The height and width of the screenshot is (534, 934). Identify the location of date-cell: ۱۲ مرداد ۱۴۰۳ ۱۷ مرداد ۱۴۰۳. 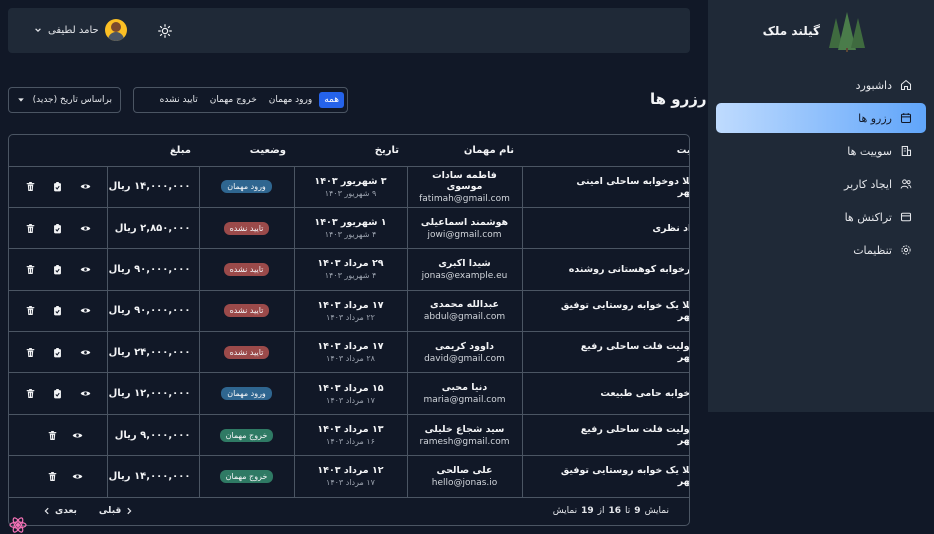
(350, 476).